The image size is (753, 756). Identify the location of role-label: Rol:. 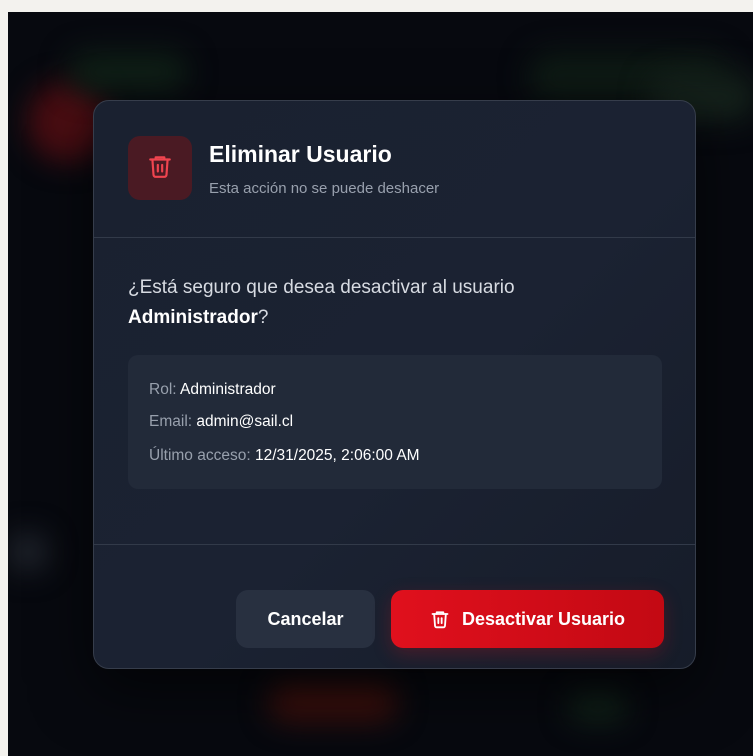
(163, 389).